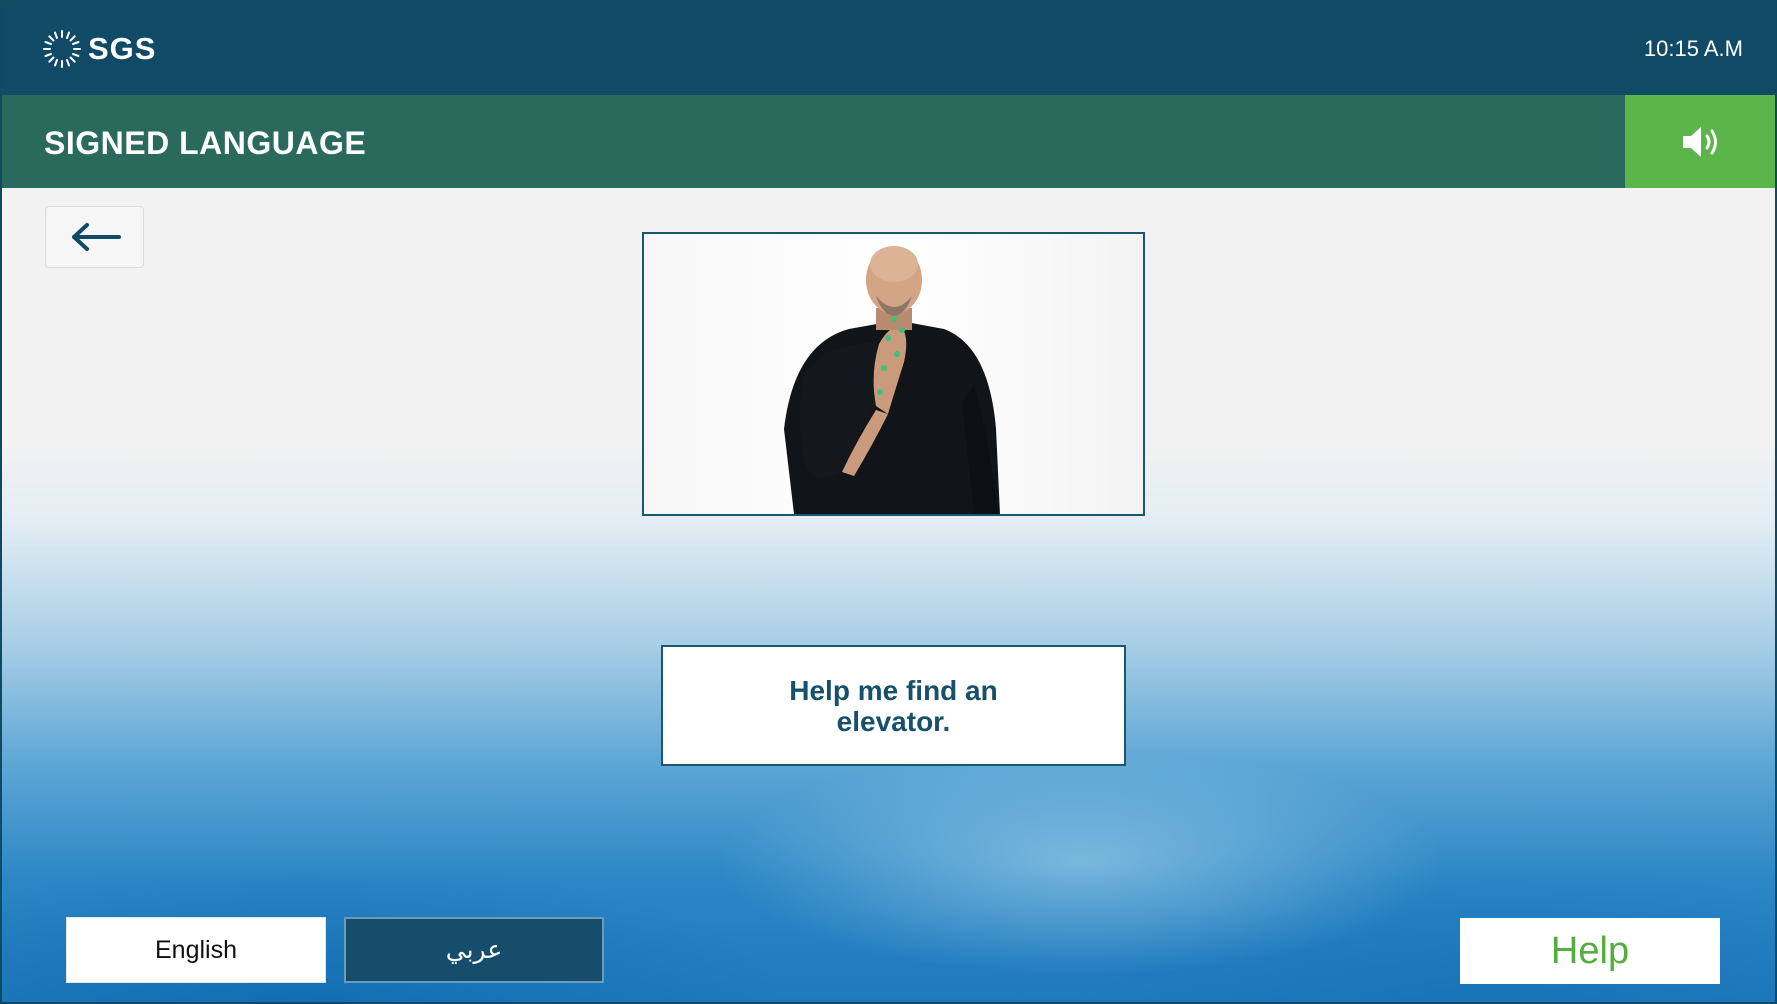 The width and height of the screenshot is (1777, 1004). I want to click on phrase-text: Help me find an elevator., so click(893, 705).